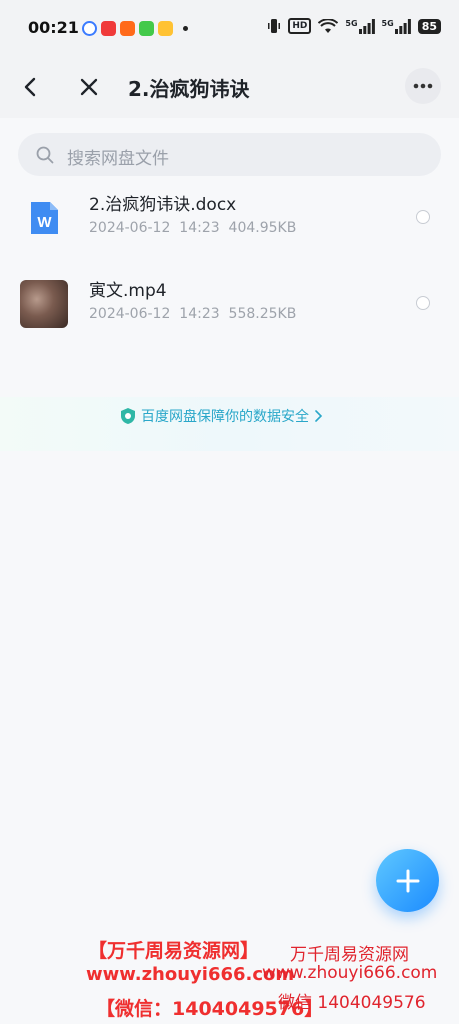 The image size is (459, 1024). Describe the element at coordinates (189, 89) in the screenshot. I see `page-title: 2.治疯狗讳诀` at that location.